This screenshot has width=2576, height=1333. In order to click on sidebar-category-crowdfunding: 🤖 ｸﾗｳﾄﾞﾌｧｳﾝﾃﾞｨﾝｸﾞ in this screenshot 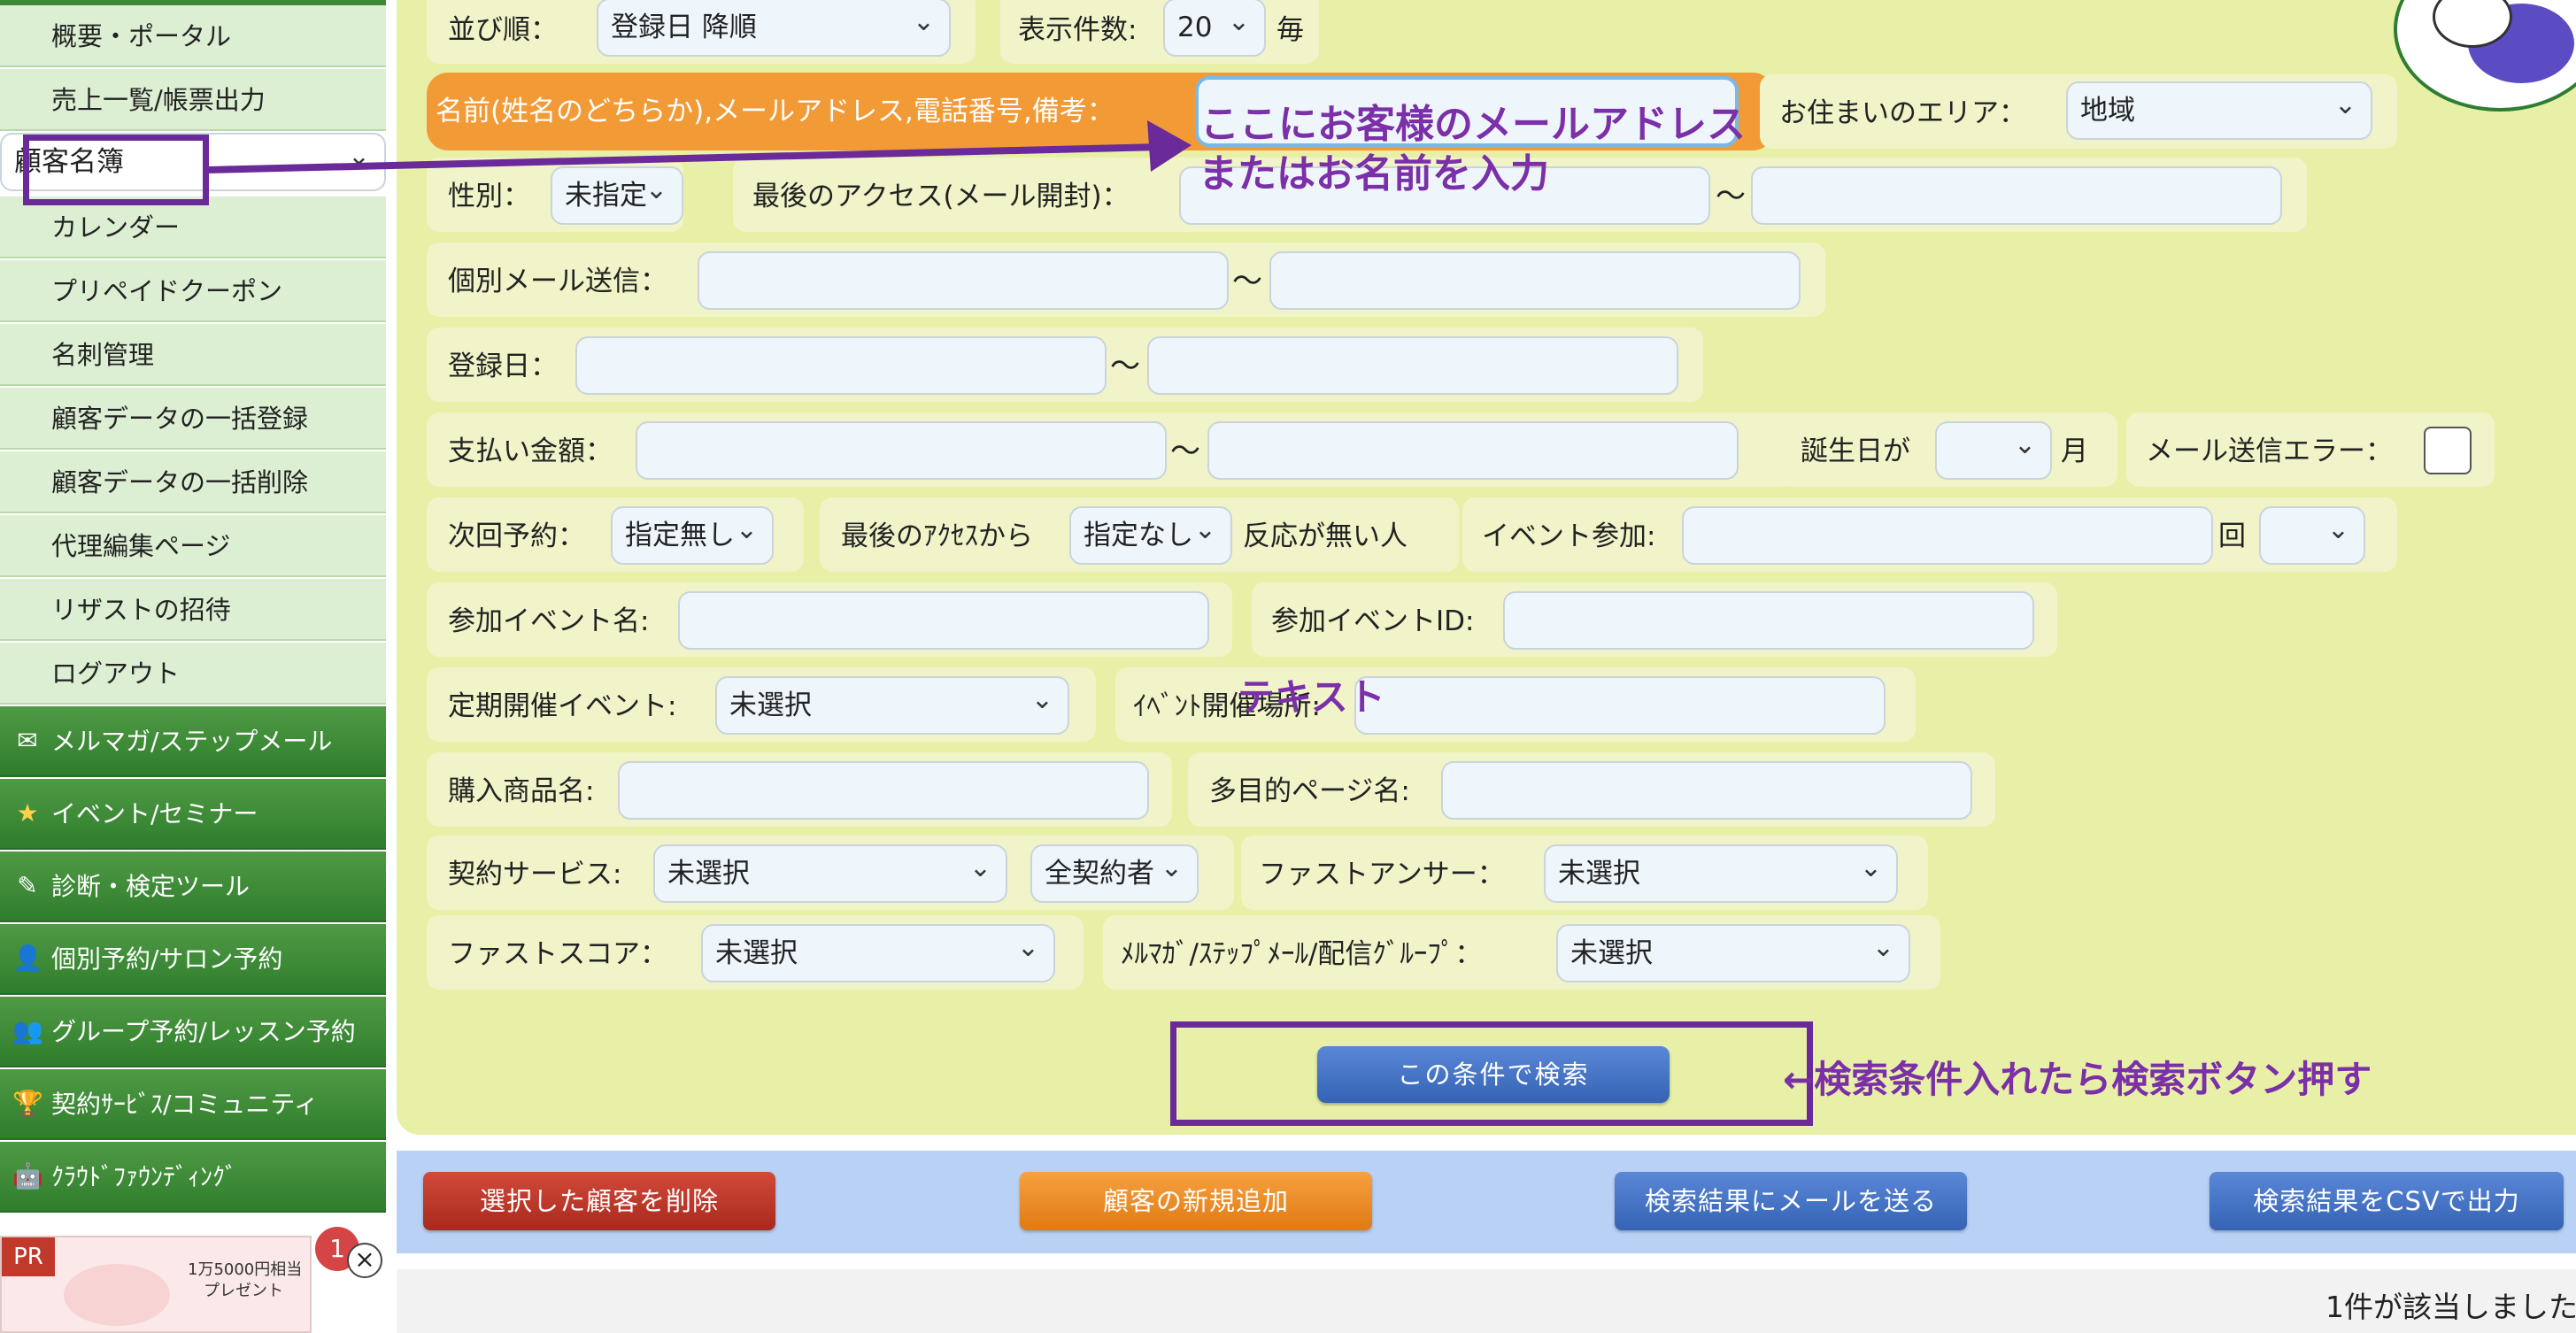, I will do `click(193, 1178)`.